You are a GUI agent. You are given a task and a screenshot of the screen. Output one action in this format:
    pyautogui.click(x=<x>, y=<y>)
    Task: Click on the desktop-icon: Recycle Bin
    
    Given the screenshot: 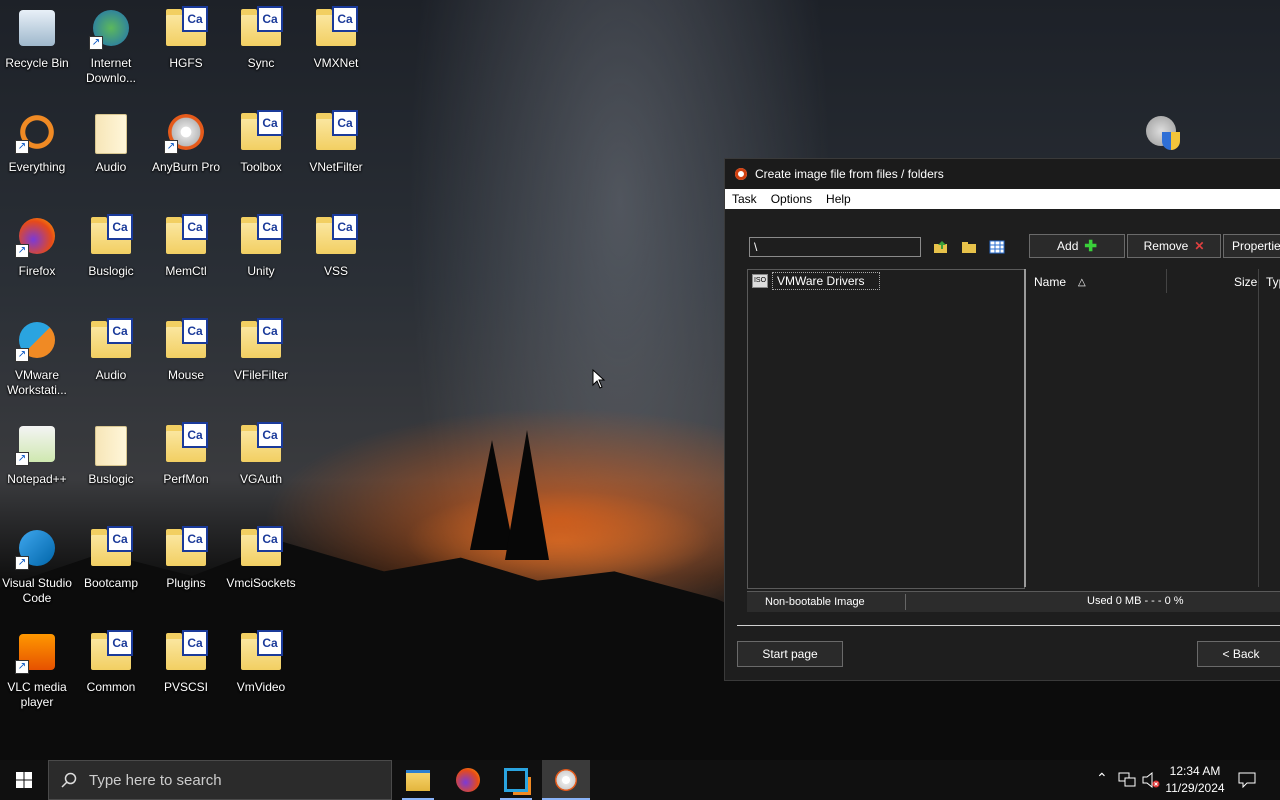 What is the action you would take?
    pyautogui.click(x=37, y=37)
    